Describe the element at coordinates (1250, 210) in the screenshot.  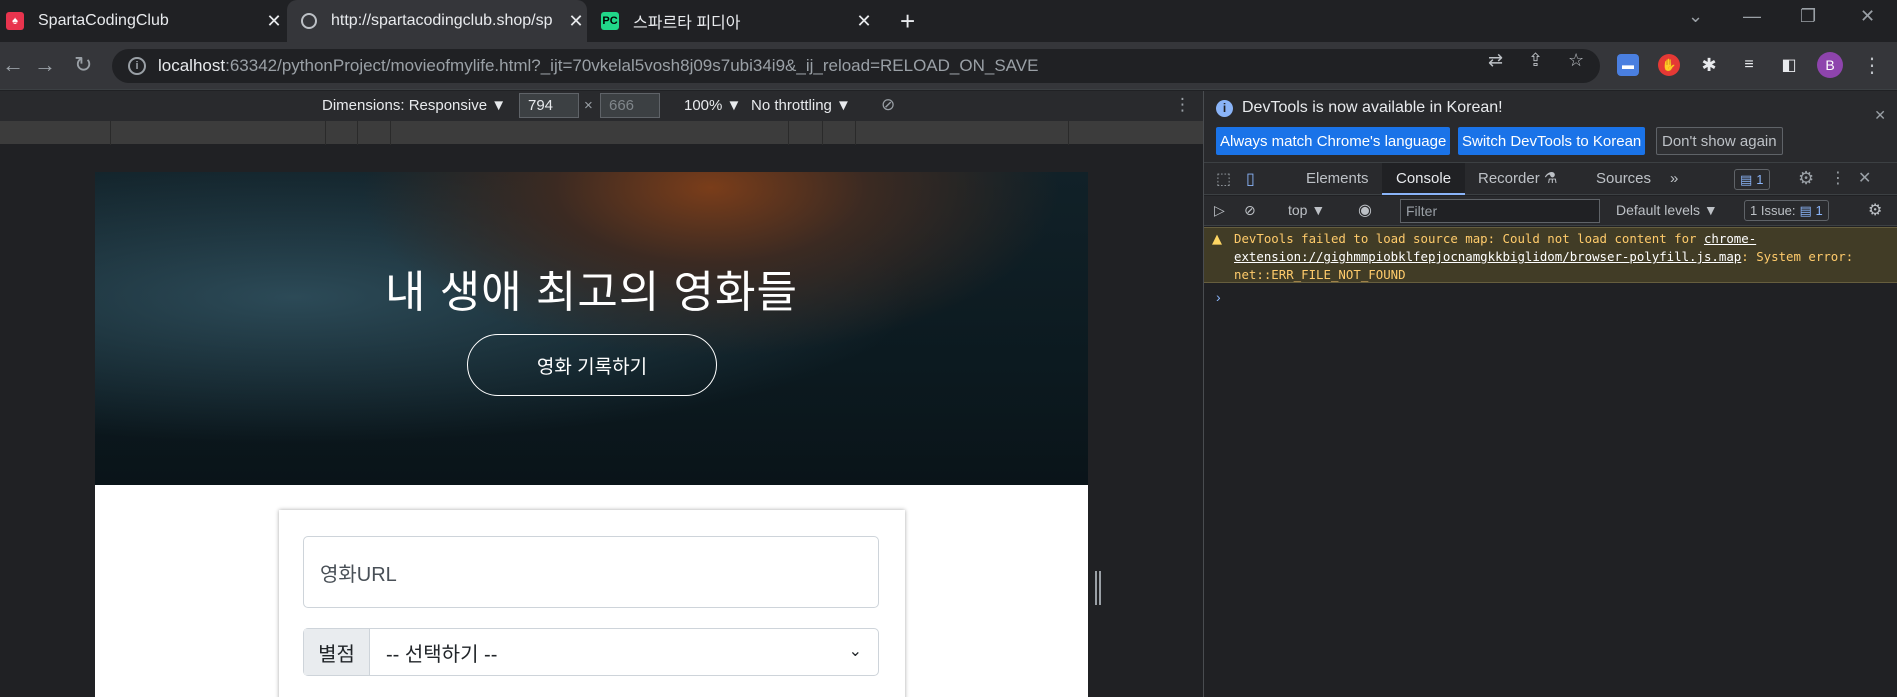
I see `clear-console-icon: ⊘` at that location.